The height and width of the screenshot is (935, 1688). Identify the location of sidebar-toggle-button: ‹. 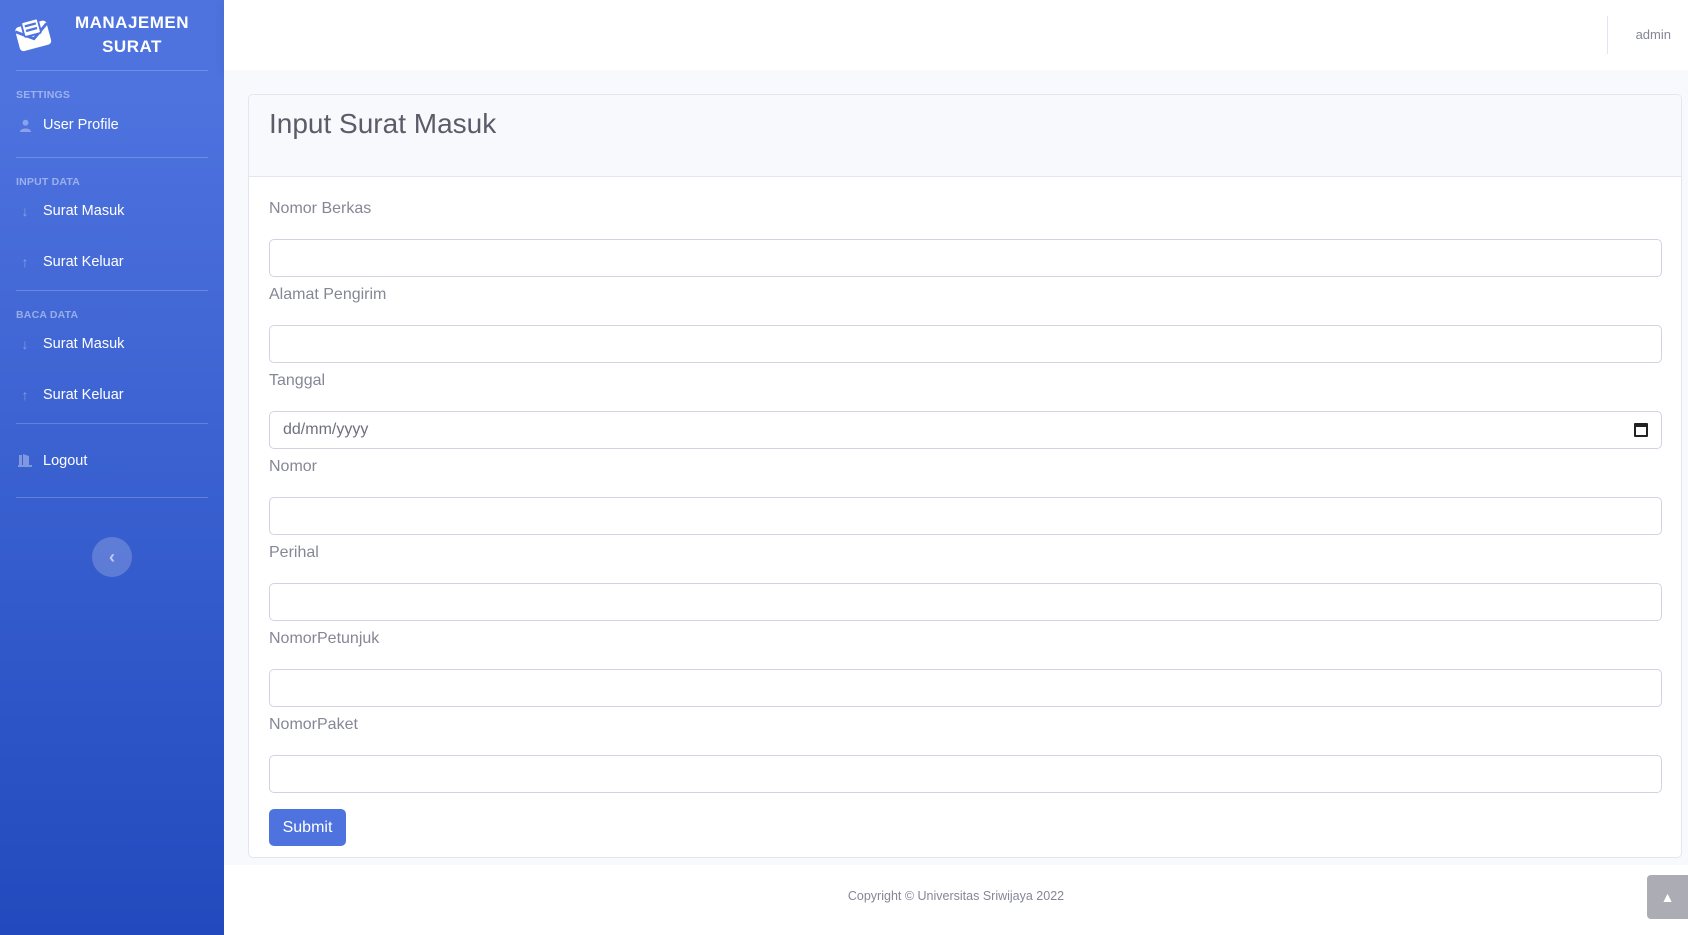
(112, 557).